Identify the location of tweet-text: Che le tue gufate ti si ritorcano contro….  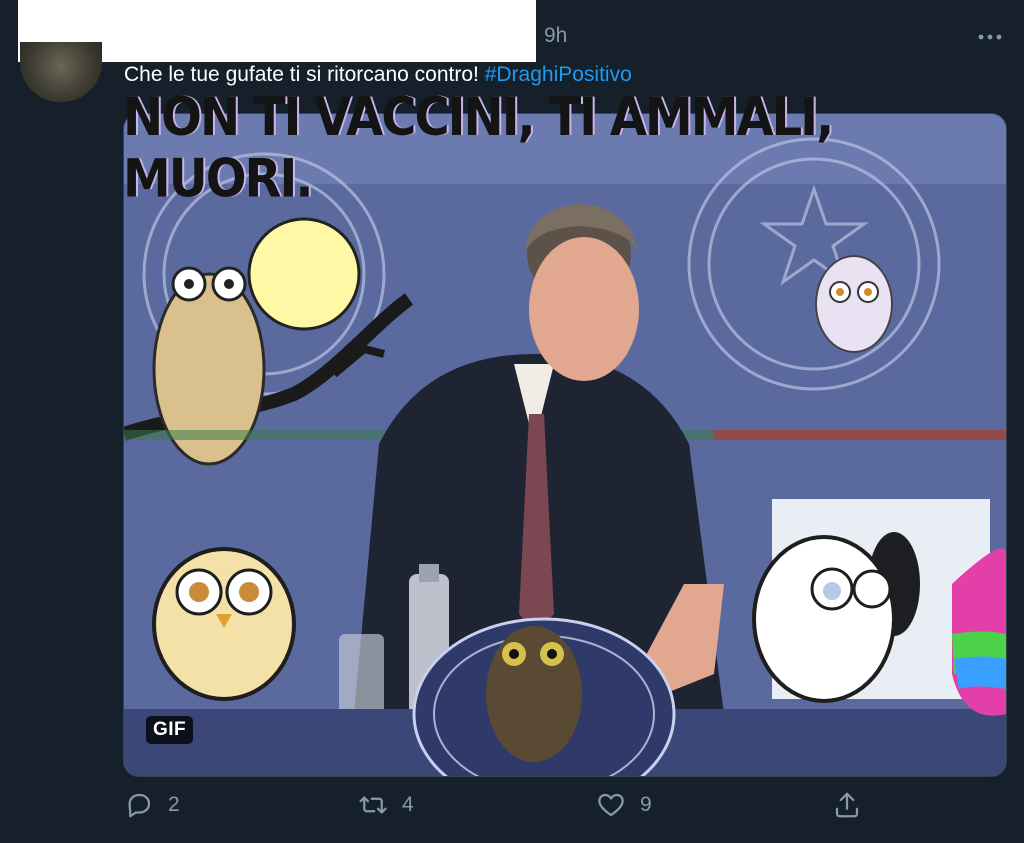
(378, 75).